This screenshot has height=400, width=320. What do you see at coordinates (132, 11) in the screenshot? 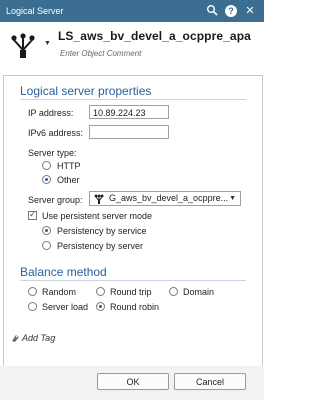
I see `title-bar: Logical Server ? ✕` at bounding box center [132, 11].